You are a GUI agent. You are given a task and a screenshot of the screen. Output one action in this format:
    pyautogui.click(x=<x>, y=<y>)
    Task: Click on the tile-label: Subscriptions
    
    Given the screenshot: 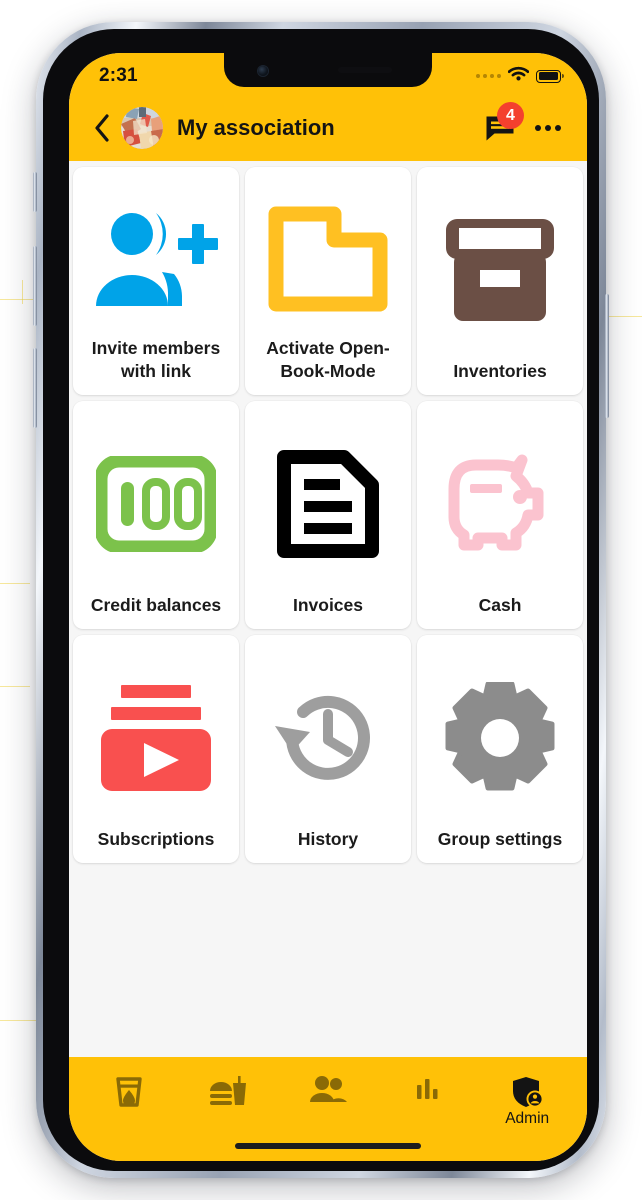 What is the action you would take?
    pyautogui.click(x=156, y=838)
    